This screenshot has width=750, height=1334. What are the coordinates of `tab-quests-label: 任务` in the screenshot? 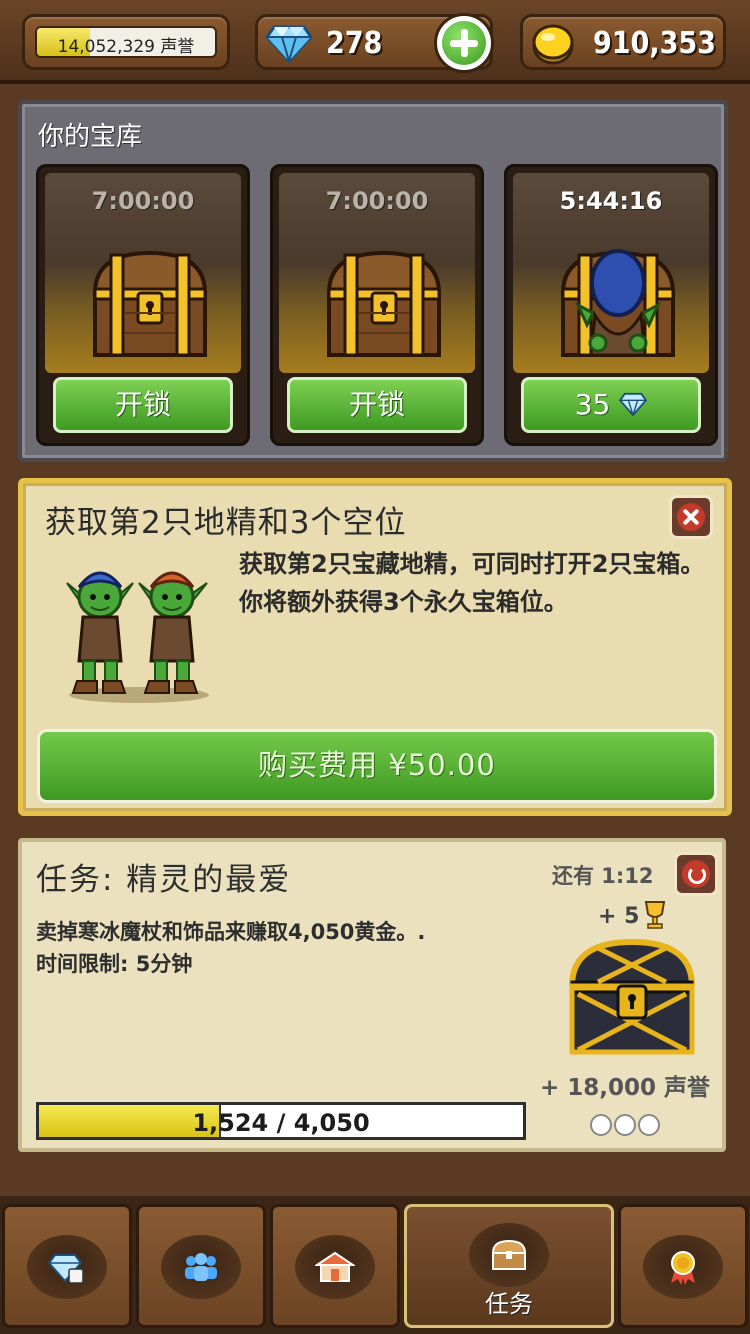 It's located at (509, 1304).